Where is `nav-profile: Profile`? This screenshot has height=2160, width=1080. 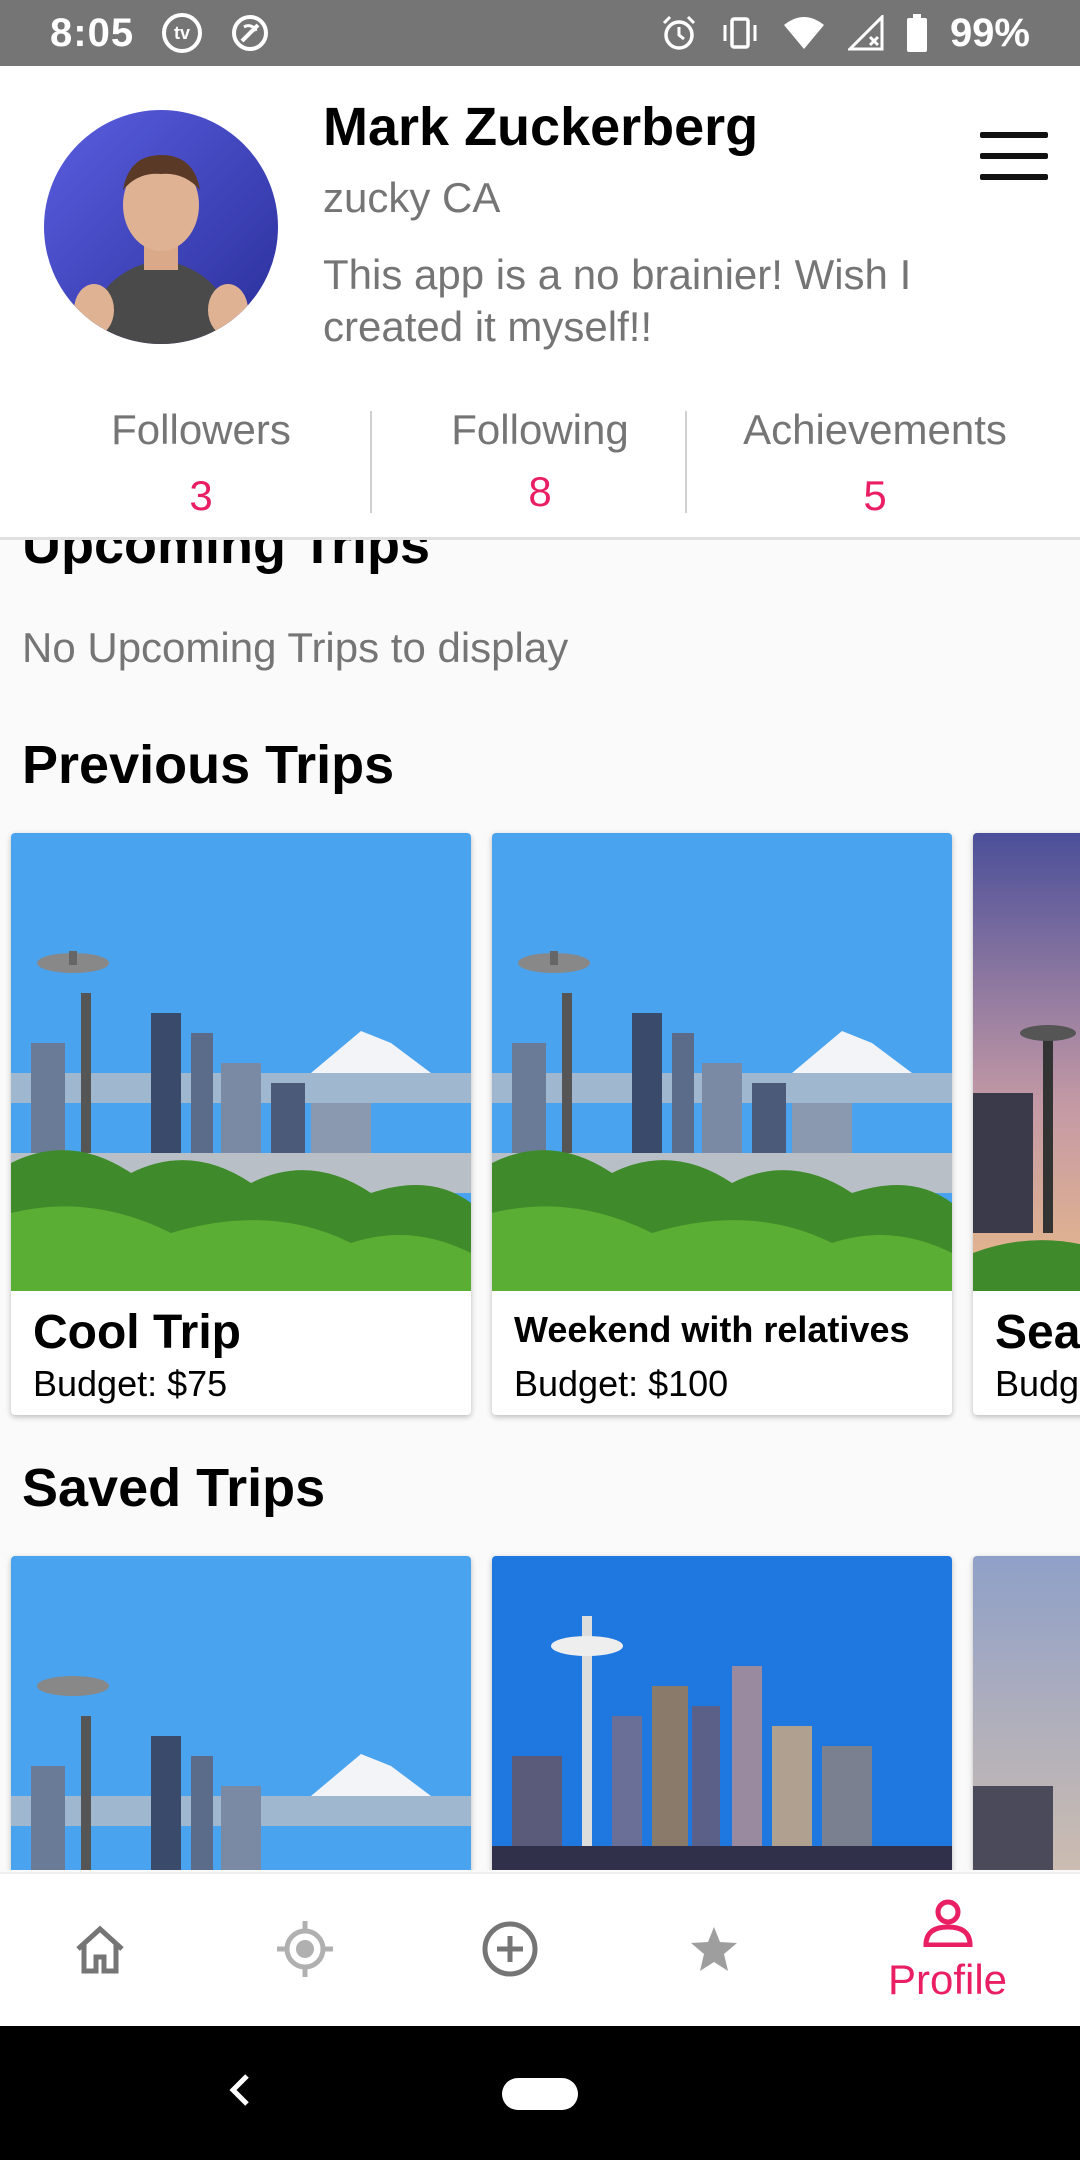 nav-profile: Profile is located at coordinates (947, 1951).